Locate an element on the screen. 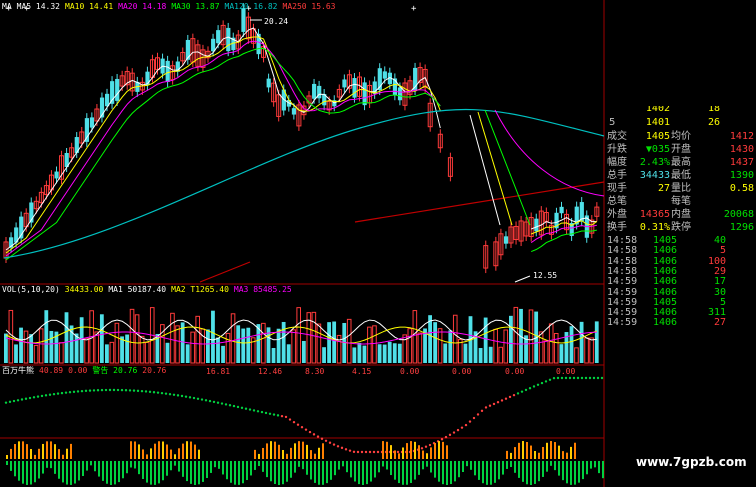  ma-fall is located at coordinates (507, 167).